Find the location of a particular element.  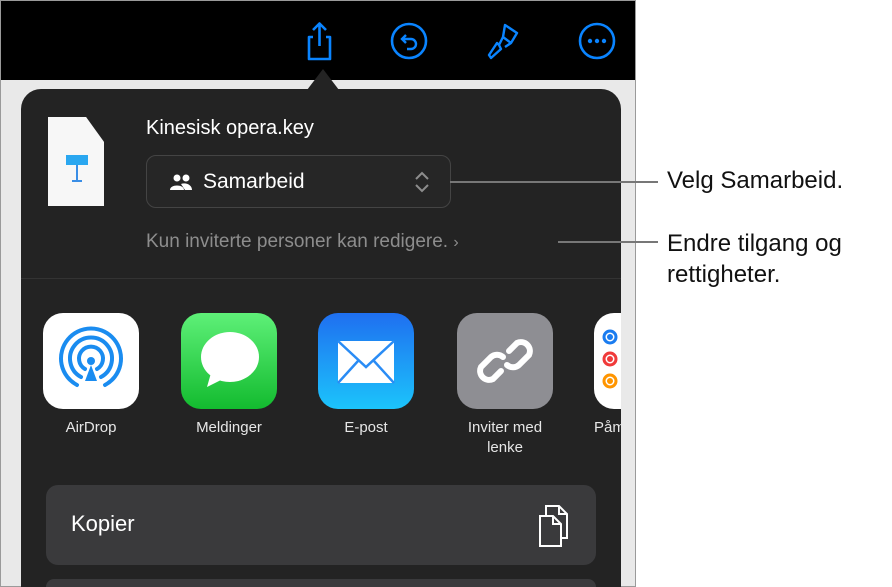

app-reminders: Påm is located at coordinates (607, 375).